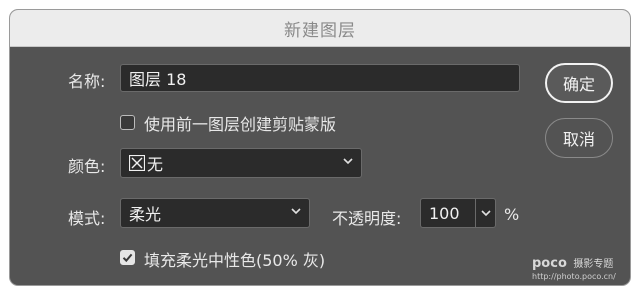 The height and width of the screenshot is (293, 640). I want to click on color-select: 无, so click(241, 163).